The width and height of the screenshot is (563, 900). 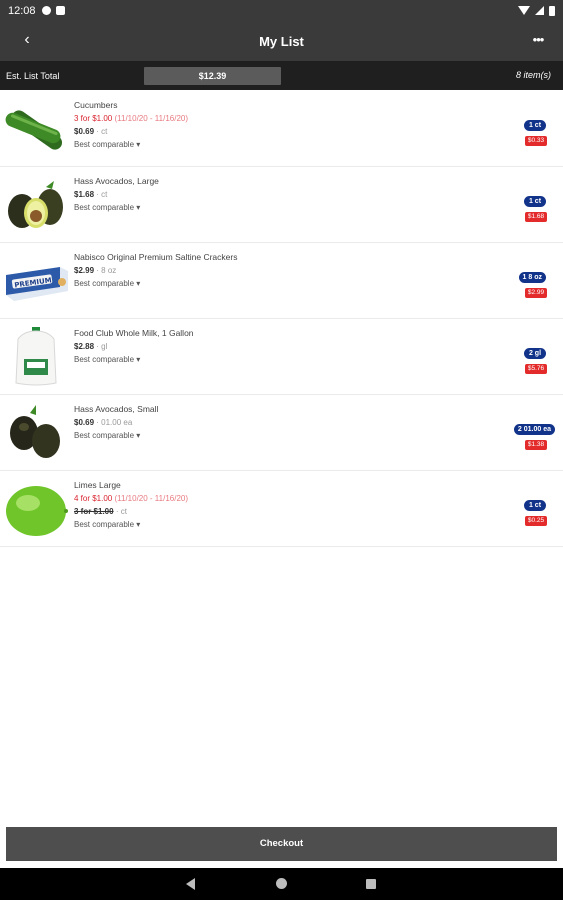 What do you see at coordinates (536, 141) in the screenshot?
I see `row-price-badge: $0.33` at bounding box center [536, 141].